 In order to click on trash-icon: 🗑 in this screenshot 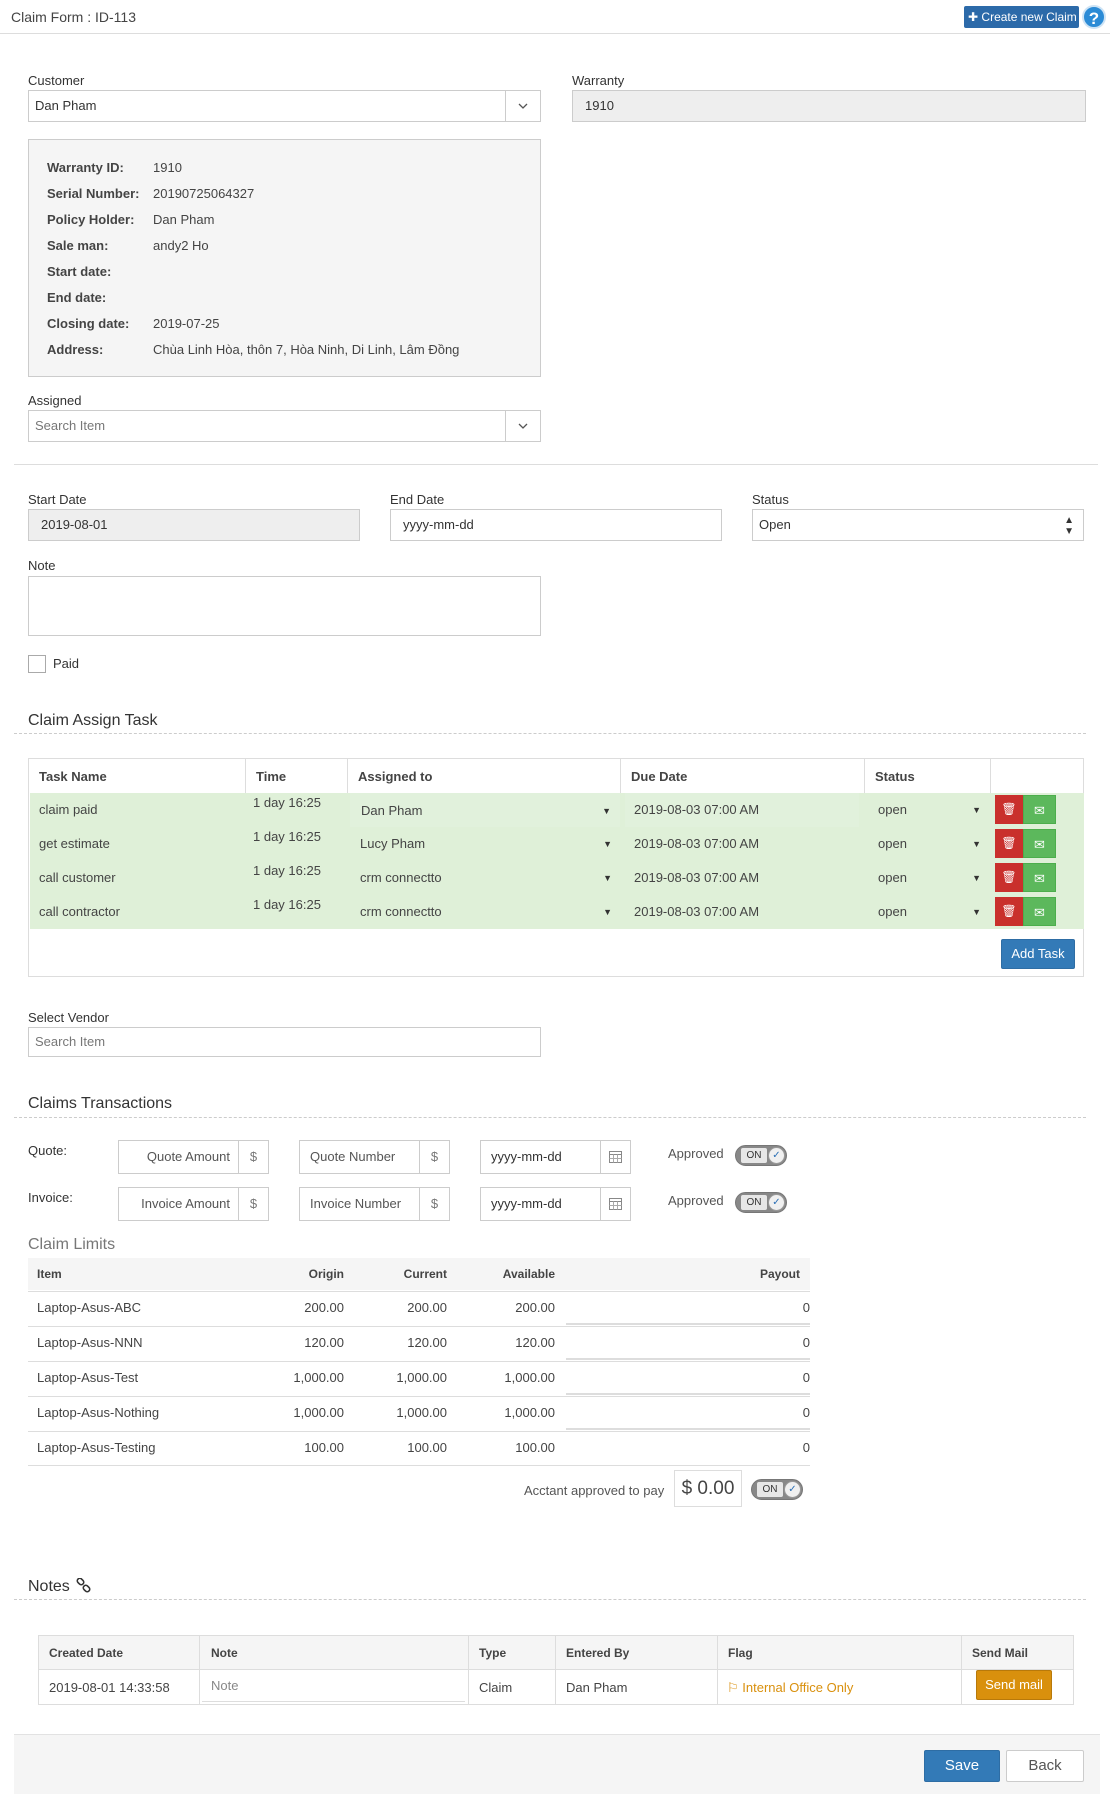, I will do `click(1009, 843)`.